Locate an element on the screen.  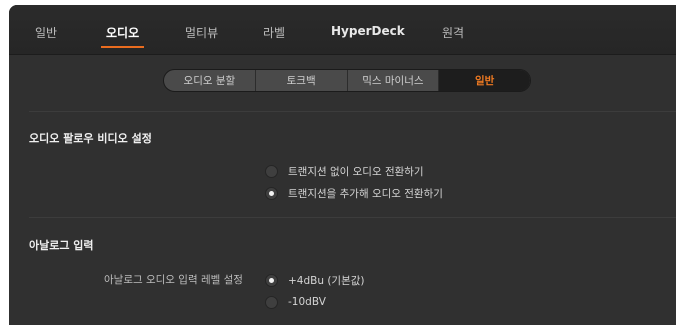
tab-hyperdeck: HyperDeck is located at coordinates (368, 31).